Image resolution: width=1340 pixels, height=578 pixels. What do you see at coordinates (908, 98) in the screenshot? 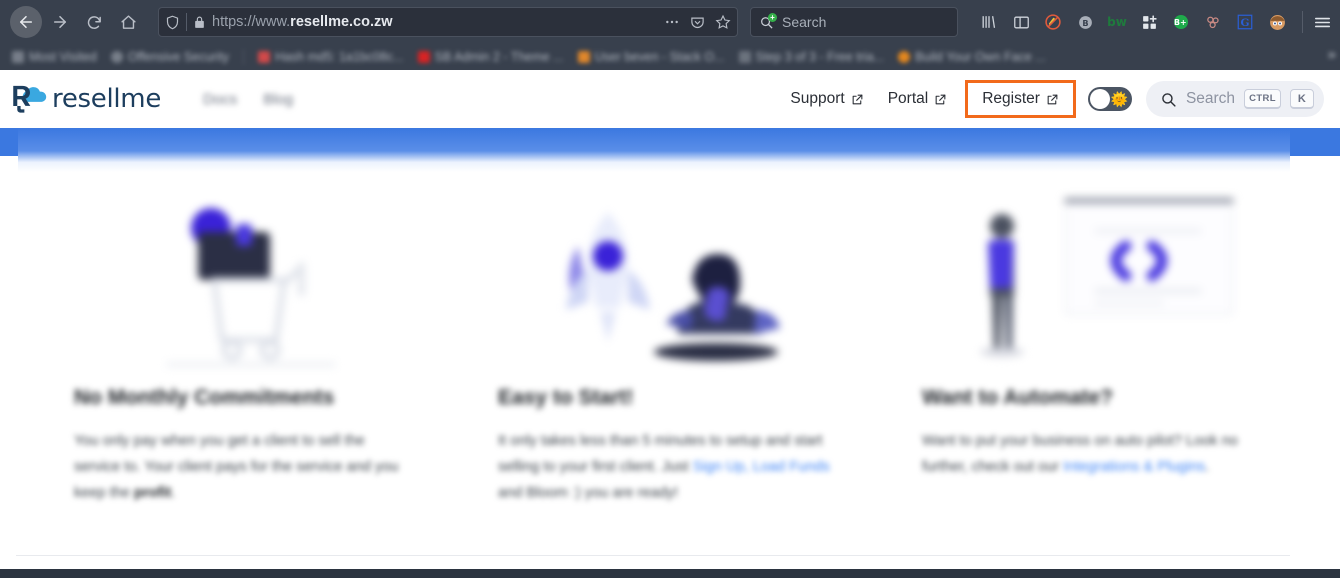
I see `portal-link-label: Portal` at bounding box center [908, 98].